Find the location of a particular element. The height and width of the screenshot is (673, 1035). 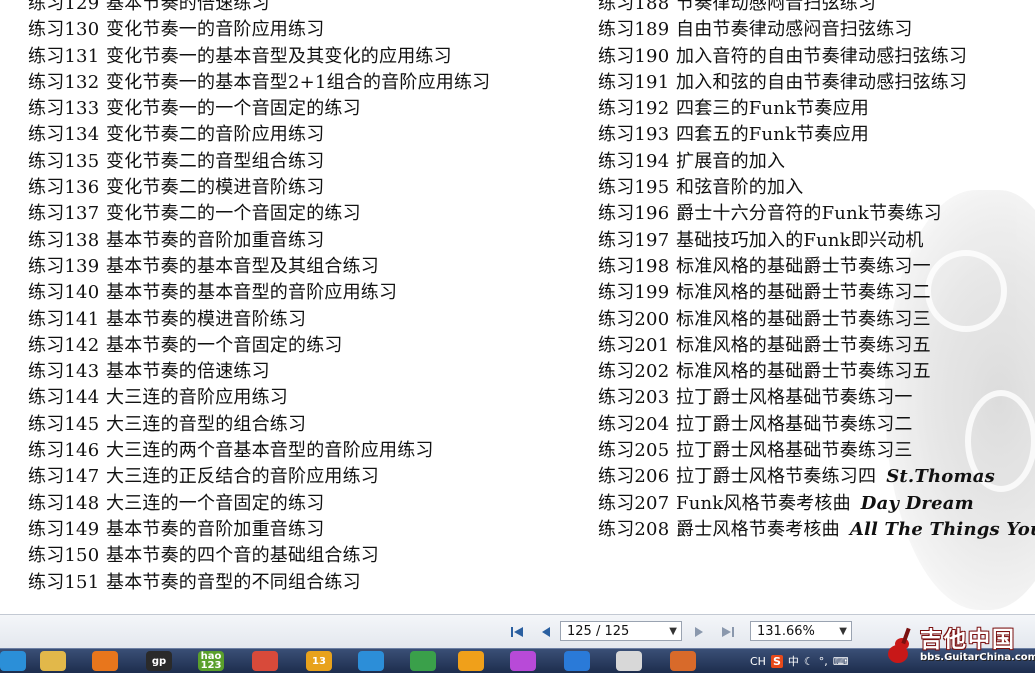

toc-entry: 练习141 基本节奏的模进音阶练习 is located at coordinates (259, 320).